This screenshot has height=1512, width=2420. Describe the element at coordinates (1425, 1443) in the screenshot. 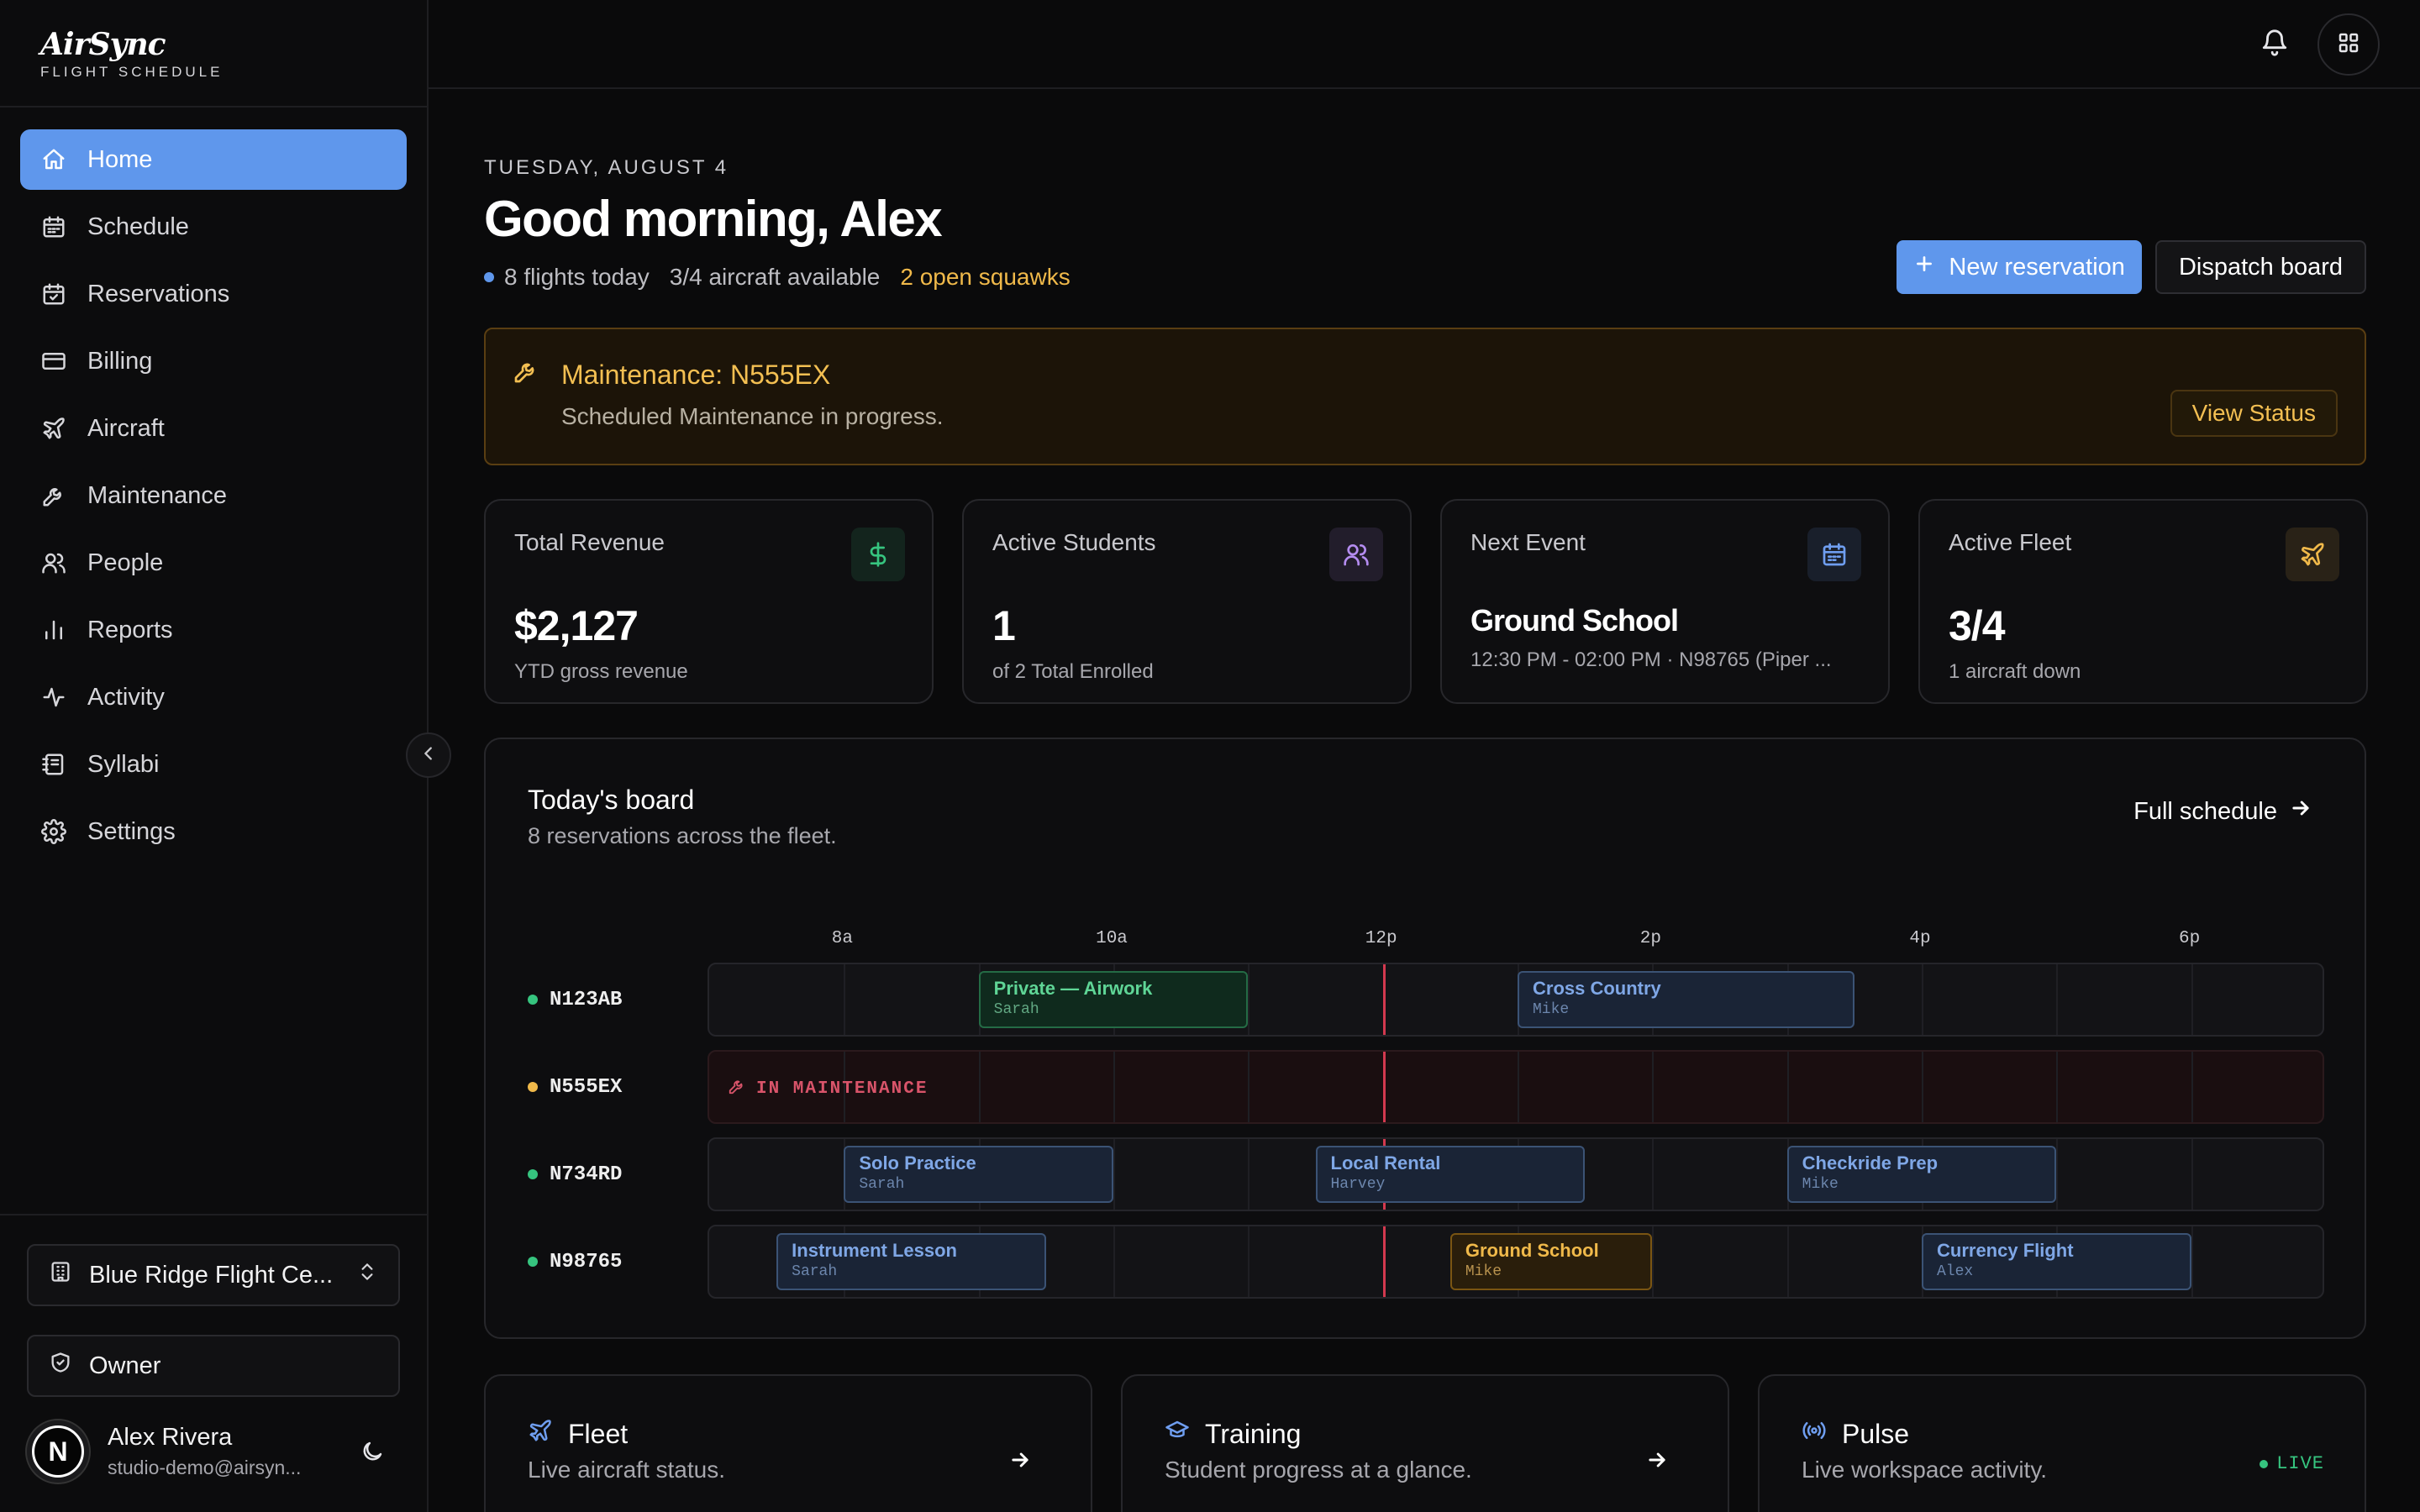

I see `card-training: Training Student progress at a glance.` at that location.